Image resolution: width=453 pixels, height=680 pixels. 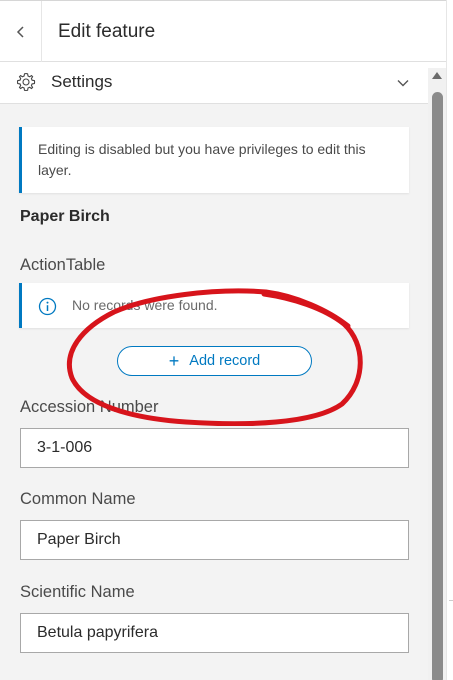 What do you see at coordinates (214, 540) in the screenshot?
I see `common-name-input: Paper Birch` at bounding box center [214, 540].